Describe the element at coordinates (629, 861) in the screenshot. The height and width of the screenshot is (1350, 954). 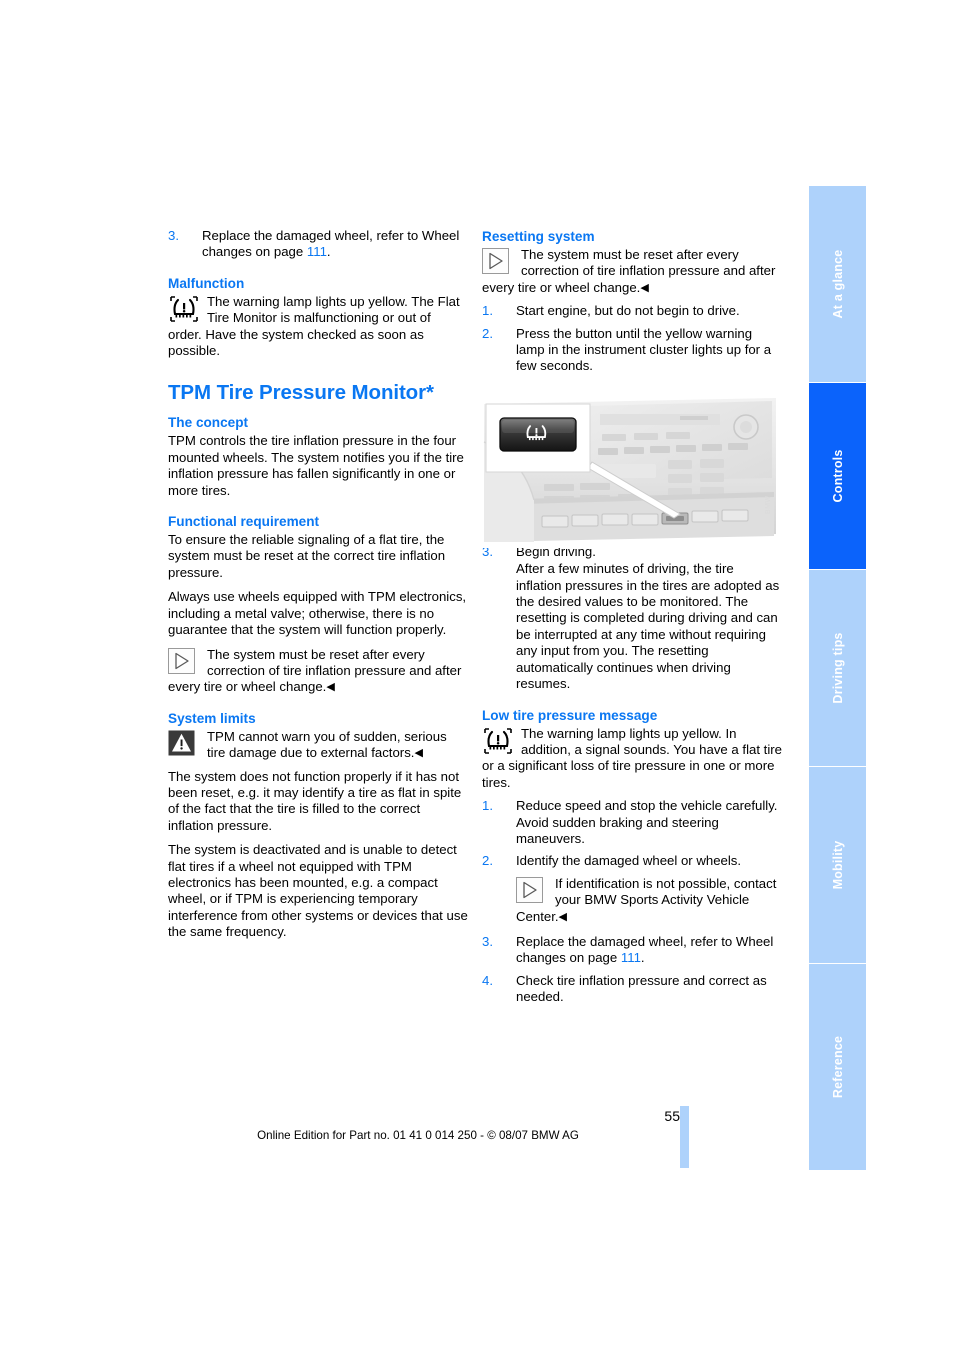
I see `step-text: Identify the damaged wheel or wheels.` at that location.